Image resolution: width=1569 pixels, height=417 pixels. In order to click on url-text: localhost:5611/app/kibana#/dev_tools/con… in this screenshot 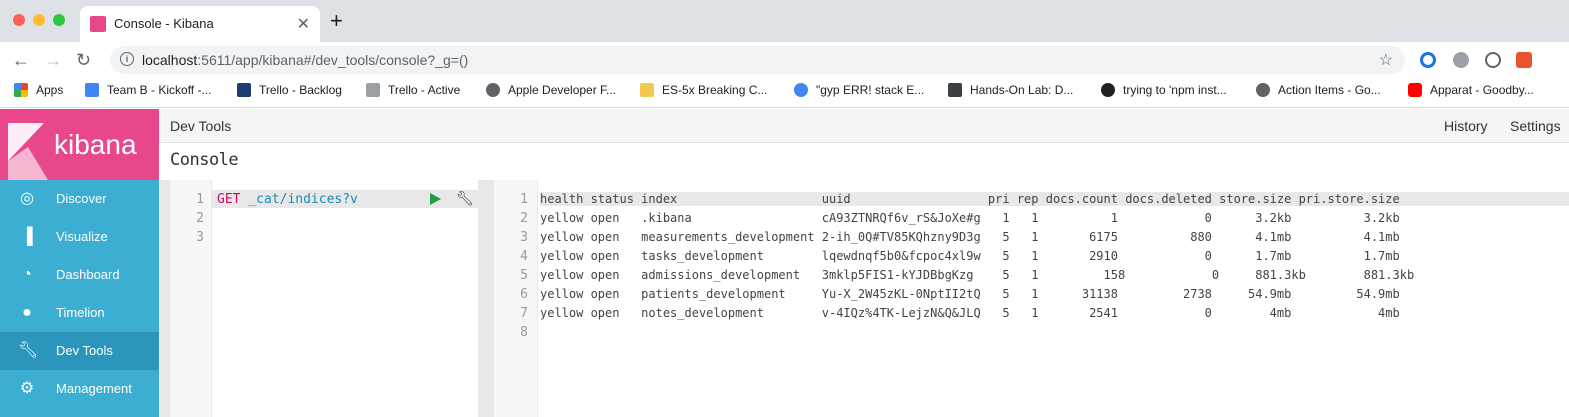, I will do `click(305, 60)`.